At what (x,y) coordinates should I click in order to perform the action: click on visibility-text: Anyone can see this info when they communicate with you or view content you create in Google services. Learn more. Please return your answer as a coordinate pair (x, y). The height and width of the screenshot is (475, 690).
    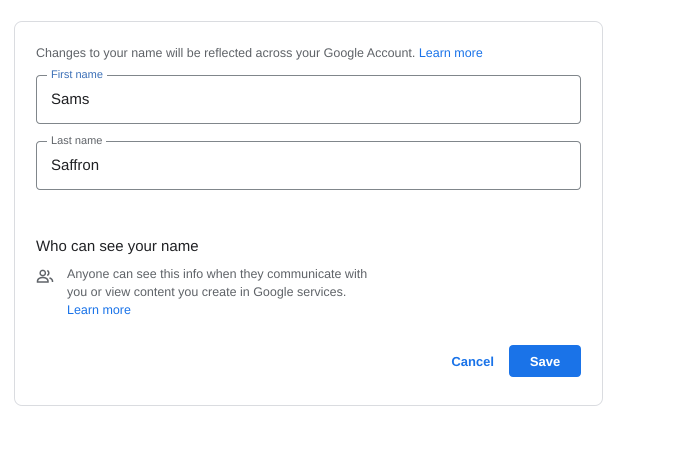
    Looking at the image, I should click on (217, 292).